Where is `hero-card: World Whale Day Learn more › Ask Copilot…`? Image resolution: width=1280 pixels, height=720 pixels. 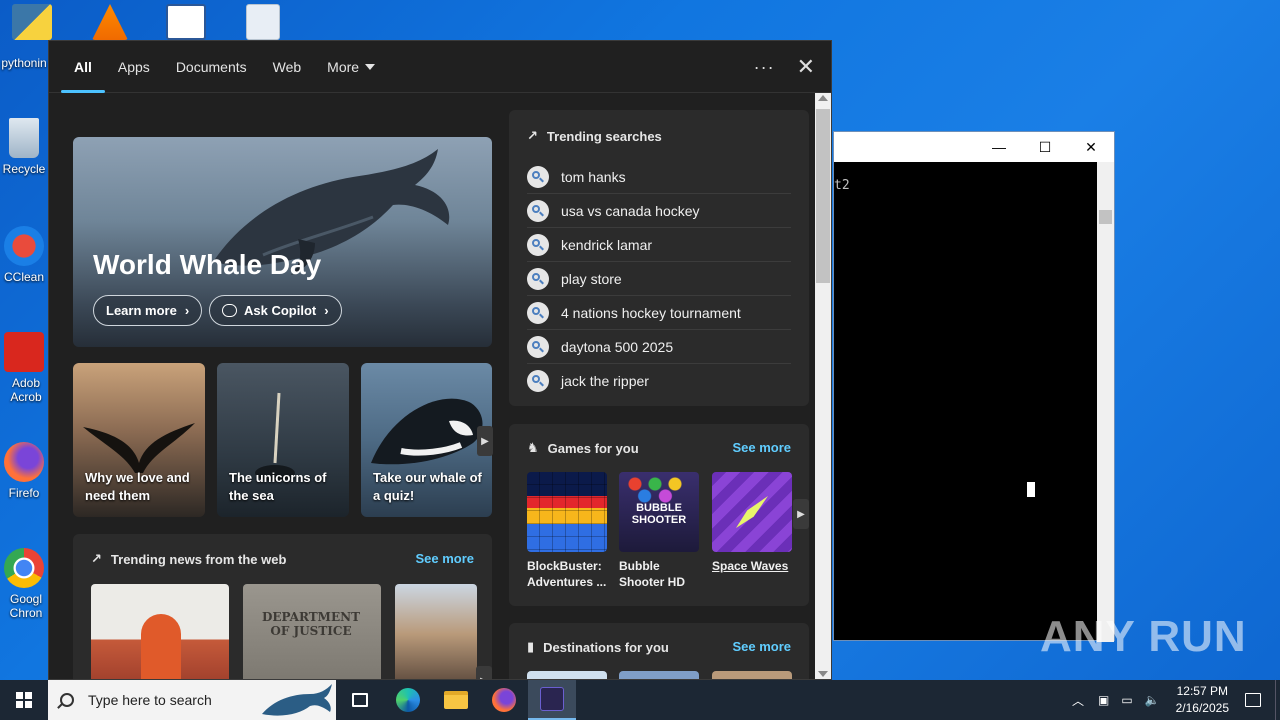 hero-card: World Whale Day Learn more › Ask Copilot… is located at coordinates (282, 242).